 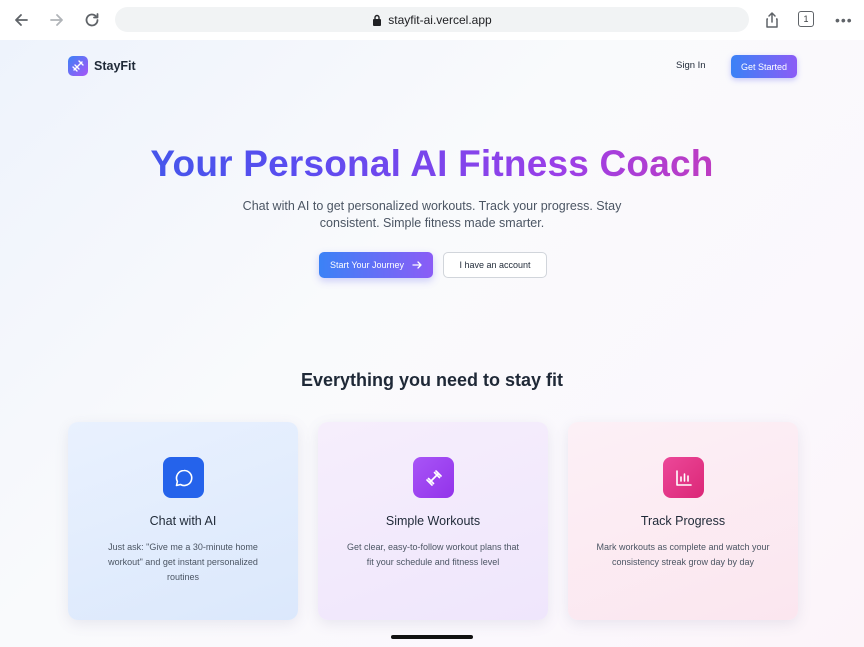 What do you see at coordinates (440, 19) in the screenshot?
I see `url-text: stayfit-ai.vercel.app` at bounding box center [440, 19].